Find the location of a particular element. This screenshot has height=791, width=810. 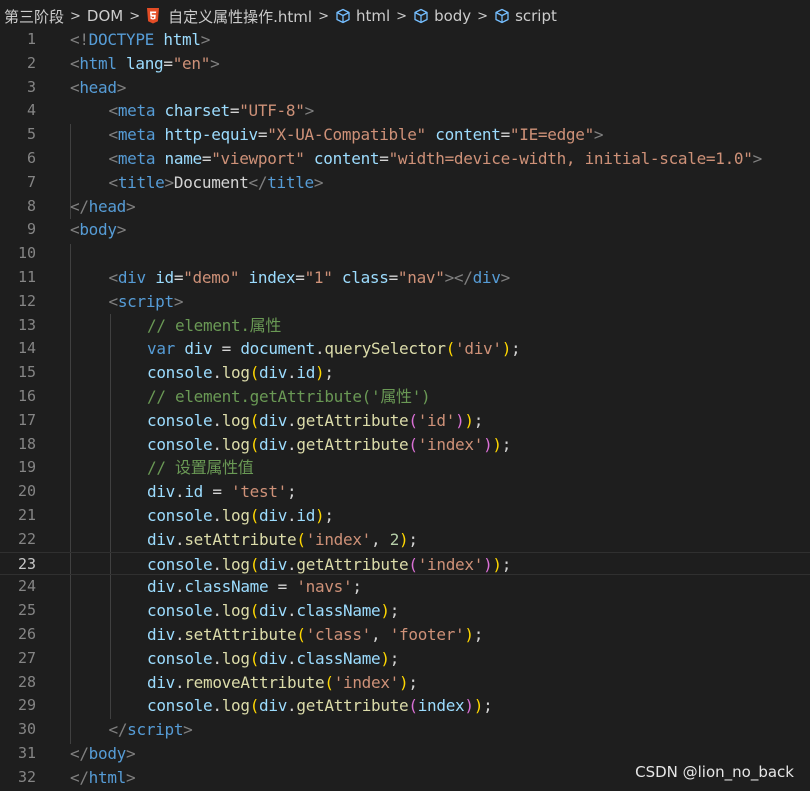

code-token: document is located at coordinates (278, 349).